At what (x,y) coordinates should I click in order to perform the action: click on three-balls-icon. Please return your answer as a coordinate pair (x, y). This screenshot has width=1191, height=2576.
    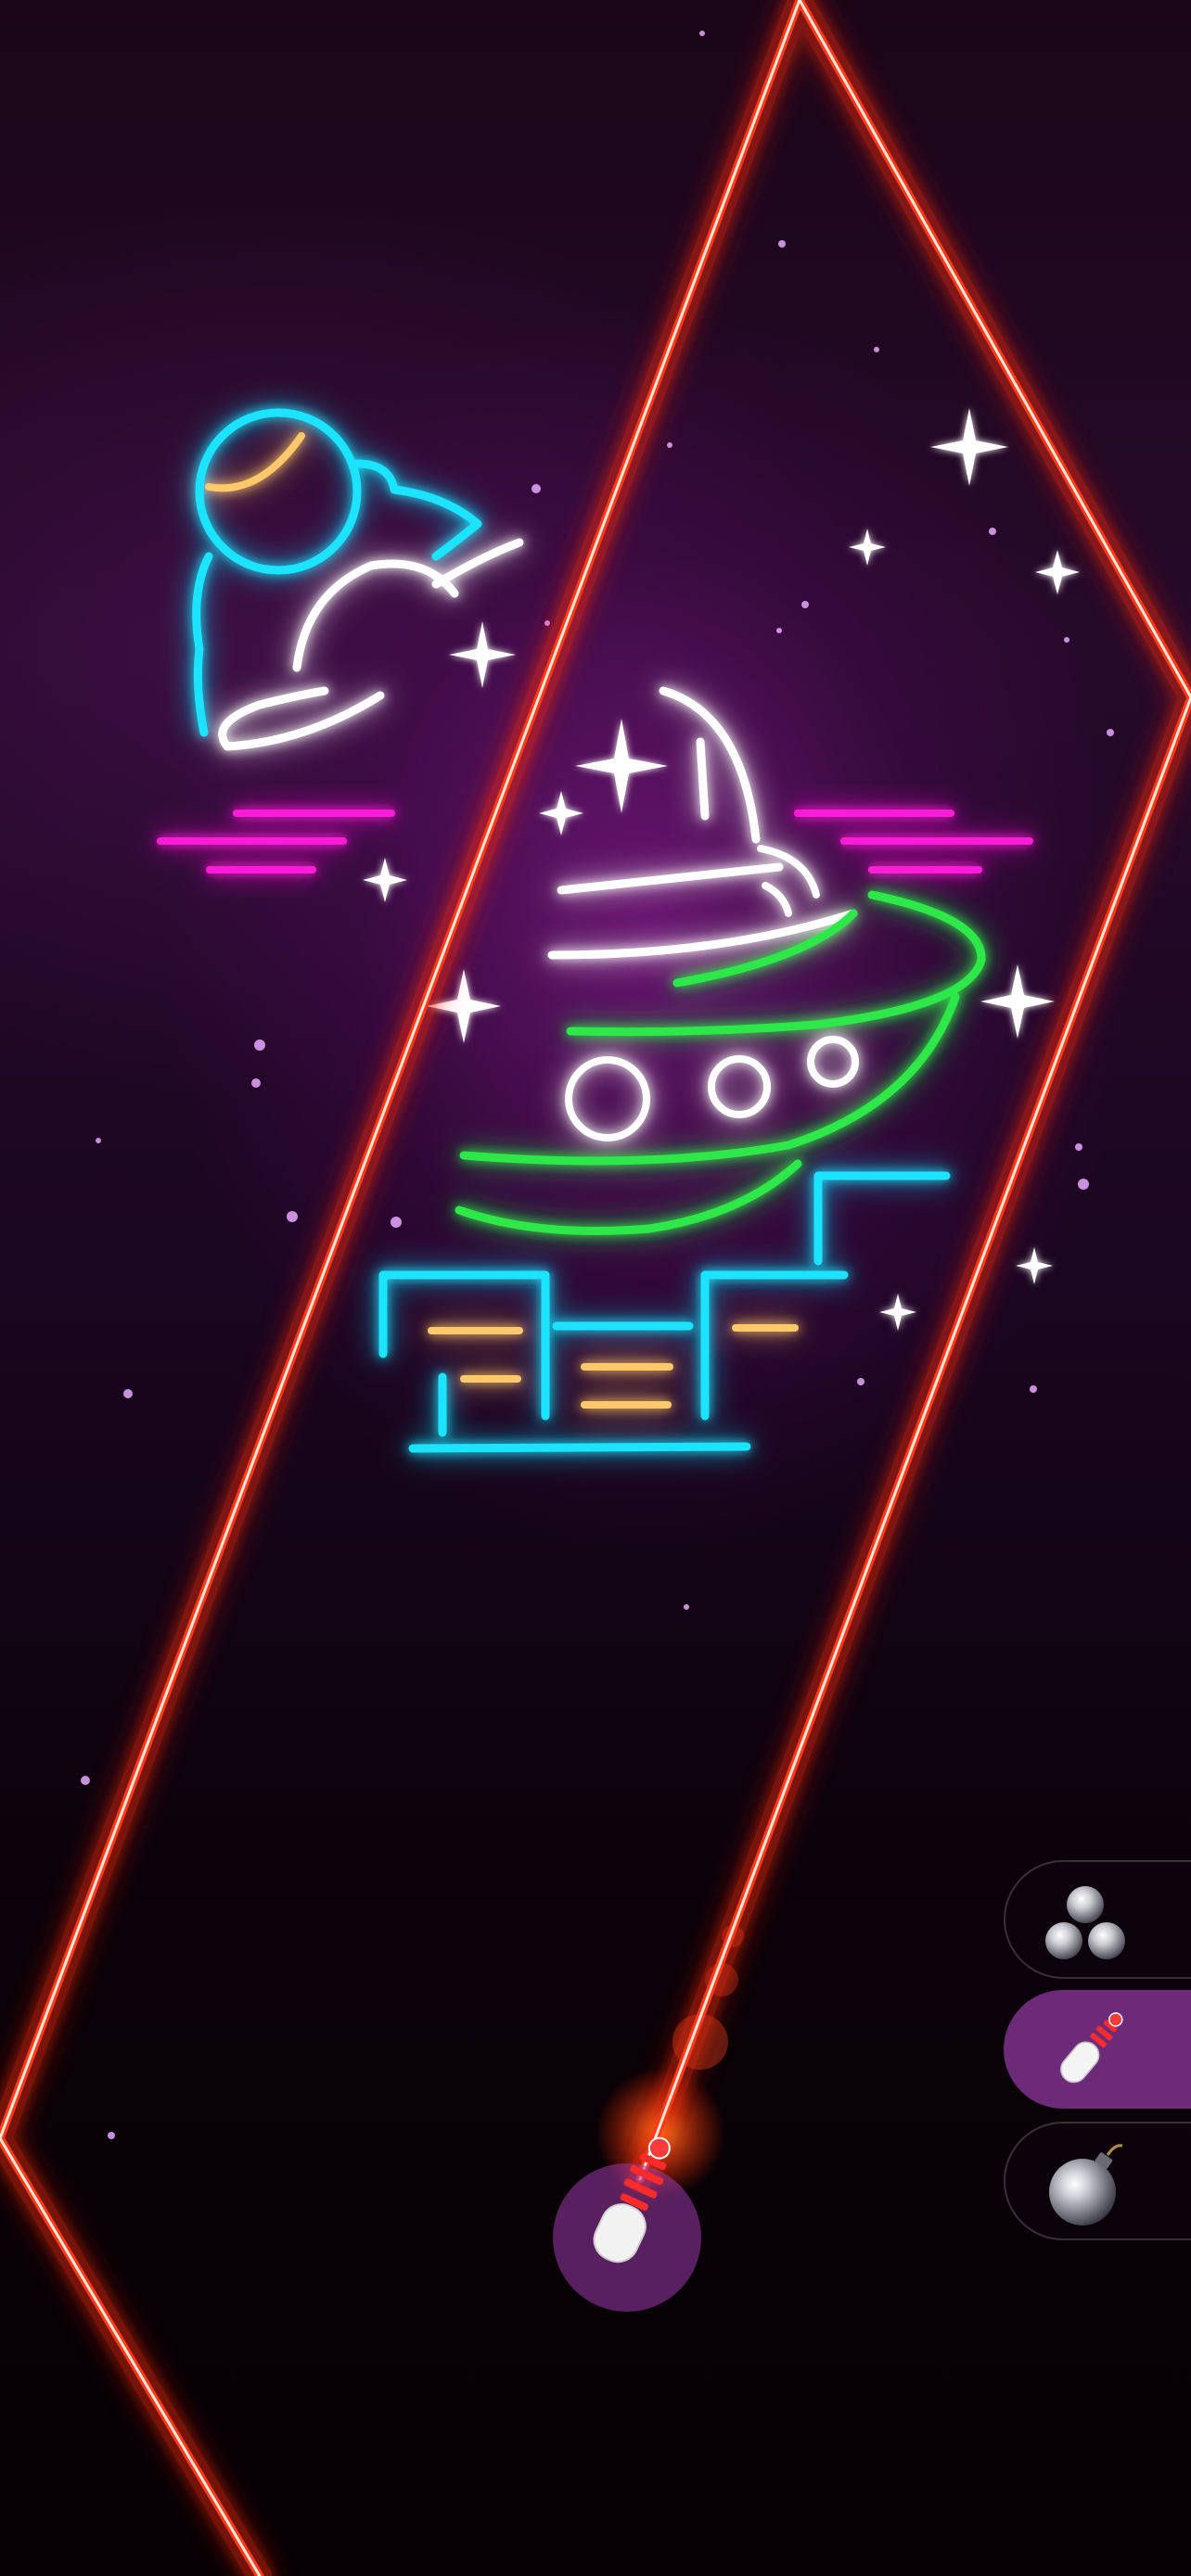
    Looking at the image, I should click on (1085, 1923).